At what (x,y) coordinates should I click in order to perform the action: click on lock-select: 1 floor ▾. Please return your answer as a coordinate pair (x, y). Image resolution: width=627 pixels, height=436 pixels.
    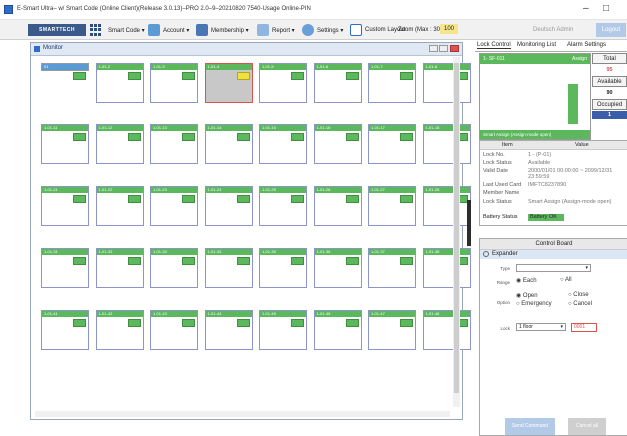
    Looking at the image, I should click on (541, 327).